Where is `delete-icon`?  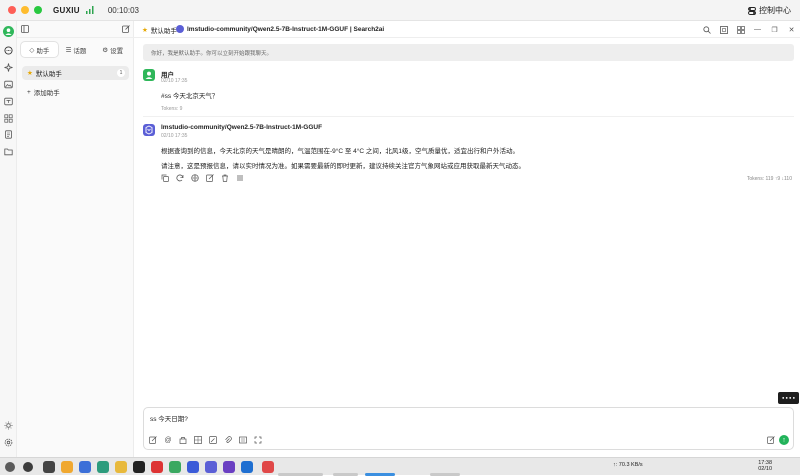
delete-icon is located at coordinates (225, 178).